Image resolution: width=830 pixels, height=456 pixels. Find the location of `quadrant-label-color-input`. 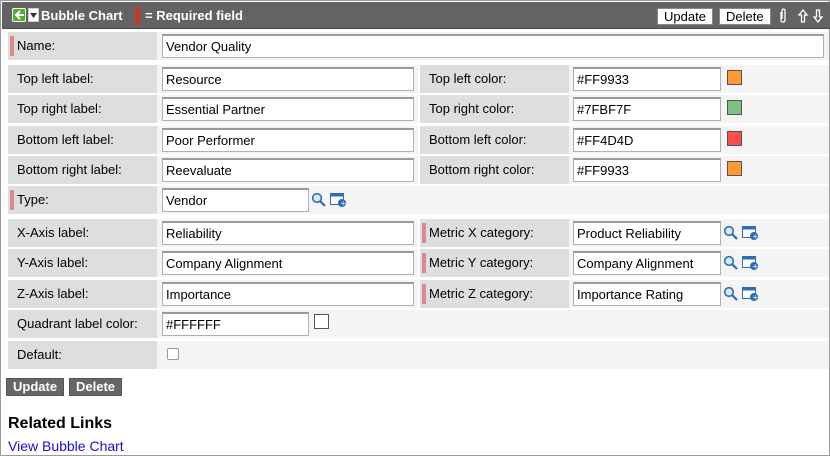

quadrant-label-color-input is located at coordinates (235, 324).